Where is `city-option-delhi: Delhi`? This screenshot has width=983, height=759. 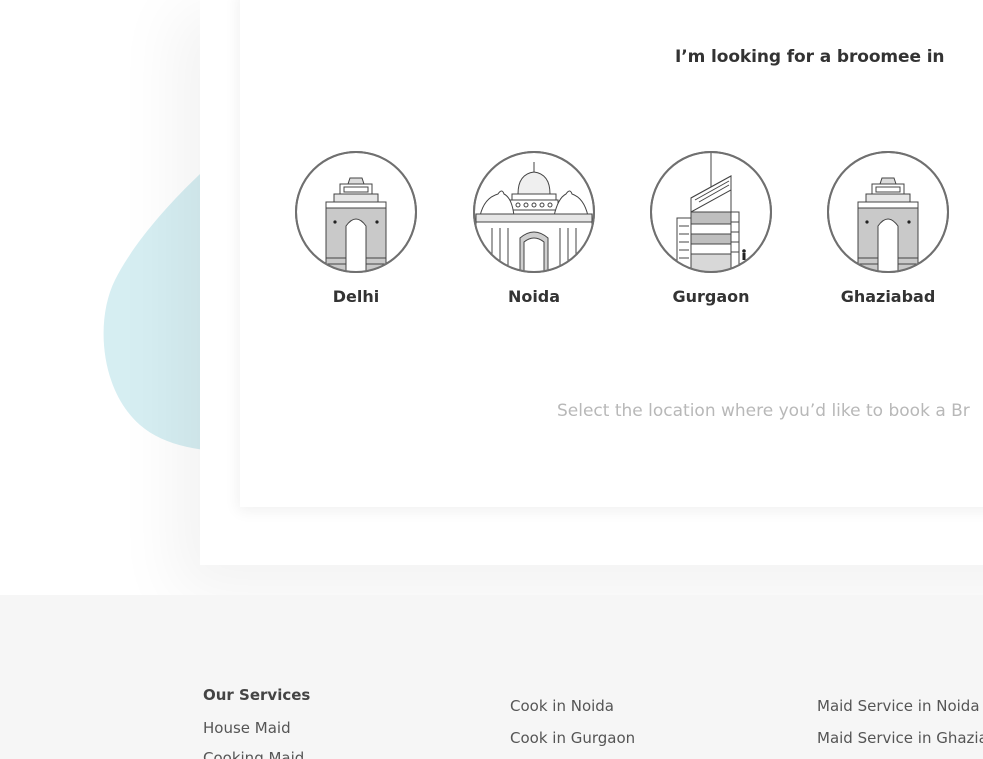 city-option-delhi: Delhi is located at coordinates (356, 240).